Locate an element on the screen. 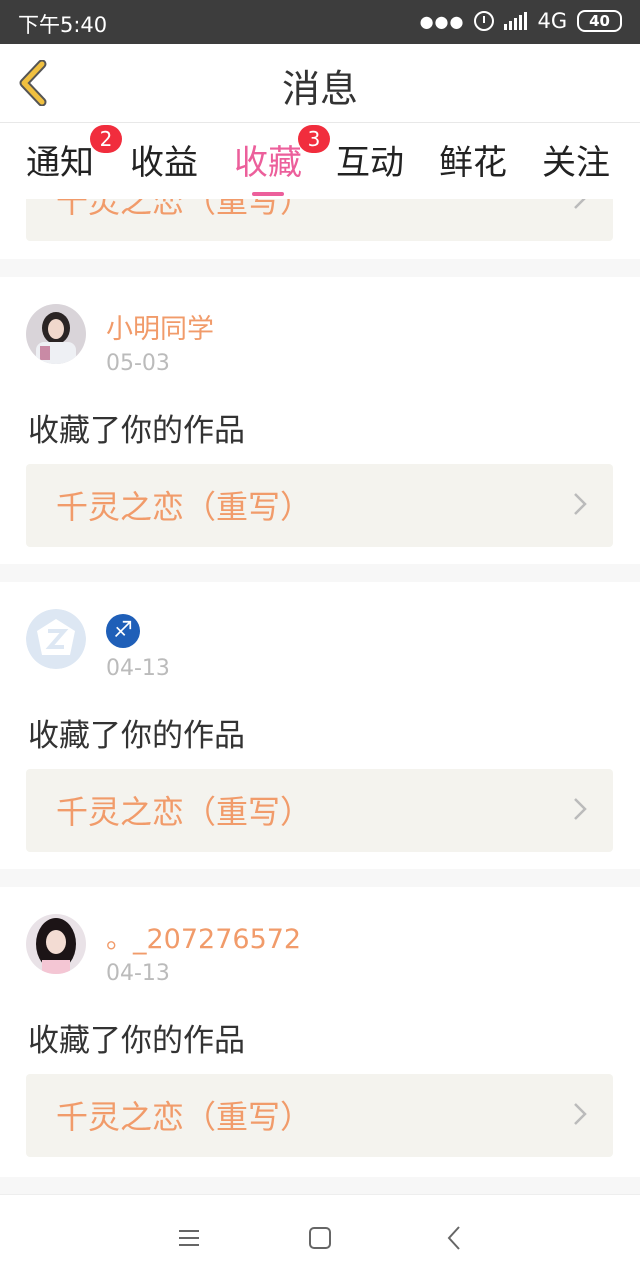  app-header: 消息 is located at coordinates (320, 83).